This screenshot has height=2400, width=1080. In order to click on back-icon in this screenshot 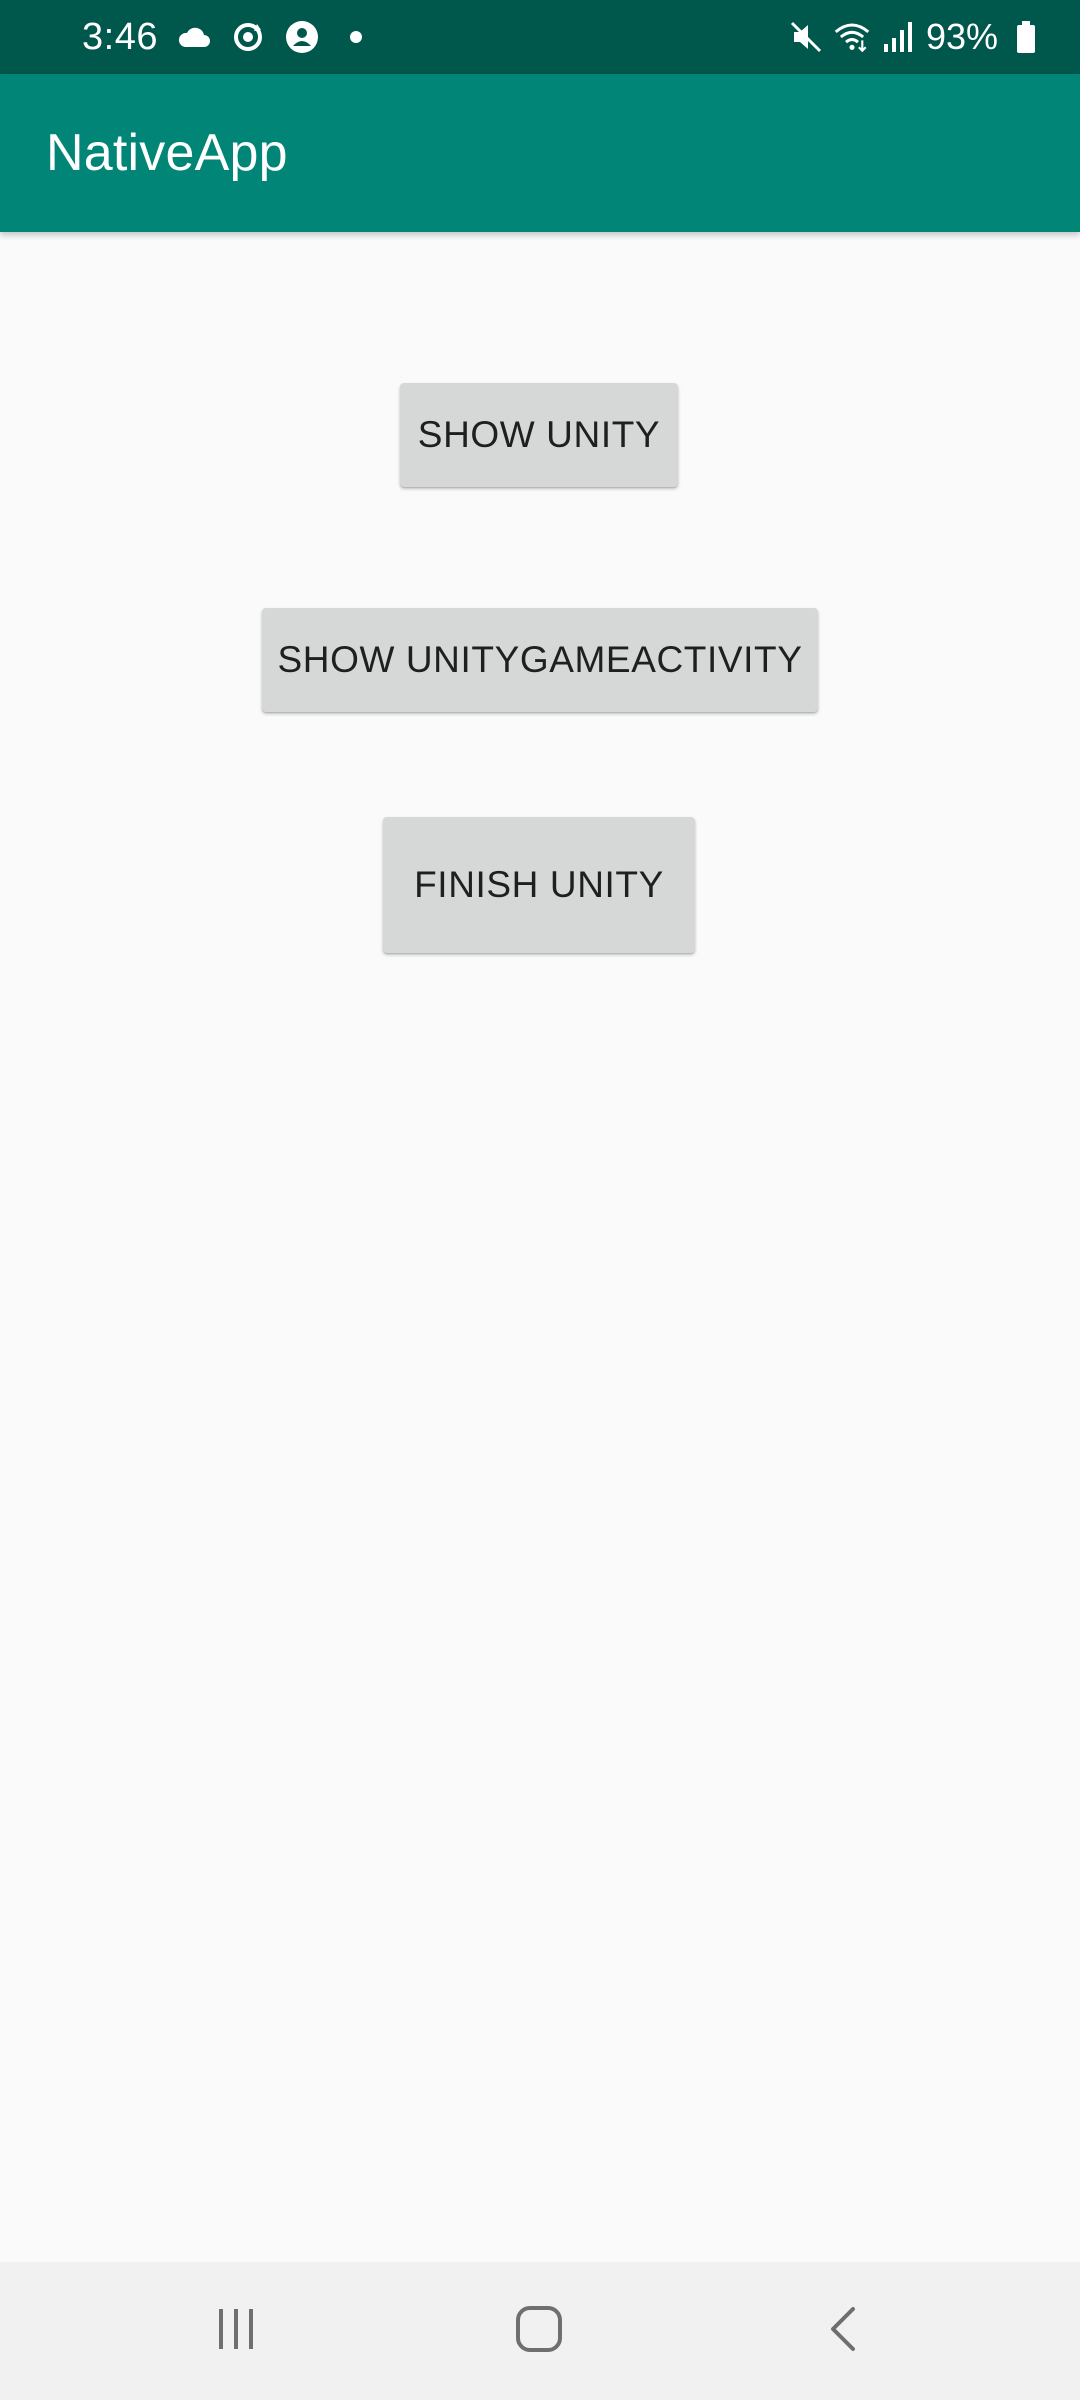, I will do `click(842, 2331)`.